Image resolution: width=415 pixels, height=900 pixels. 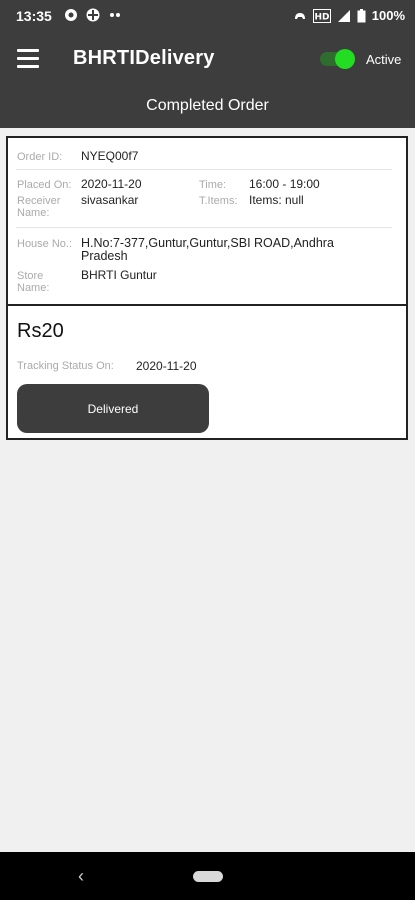 What do you see at coordinates (110, 200) in the screenshot?
I see `receiver-value: sivasankar` at bounding box center [110, 200].